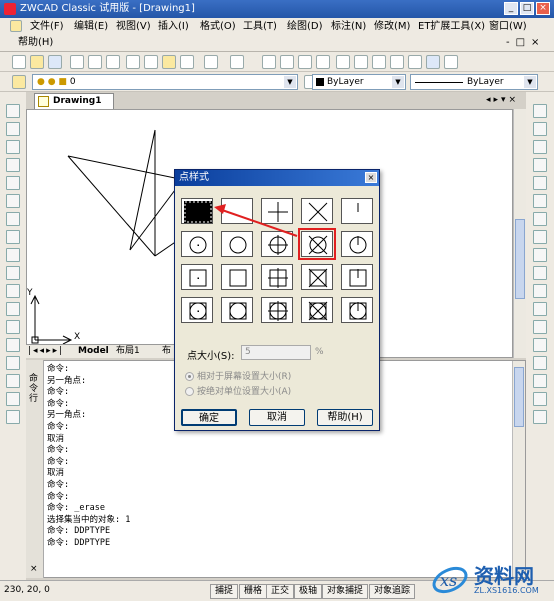  I want to click on watermark-text: 资料网, so click(504, 576).